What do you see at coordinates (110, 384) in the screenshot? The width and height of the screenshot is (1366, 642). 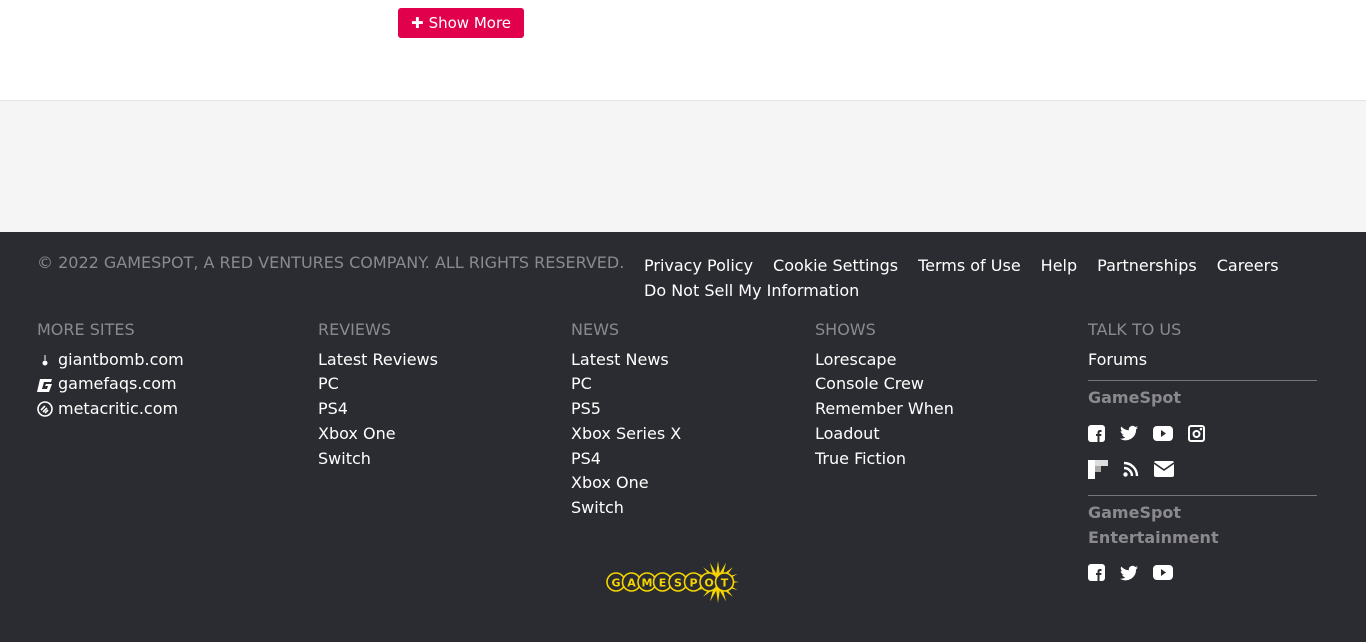 I see `gamefaqs-link: gamefaqs.com` at bounding box center [110, 384].